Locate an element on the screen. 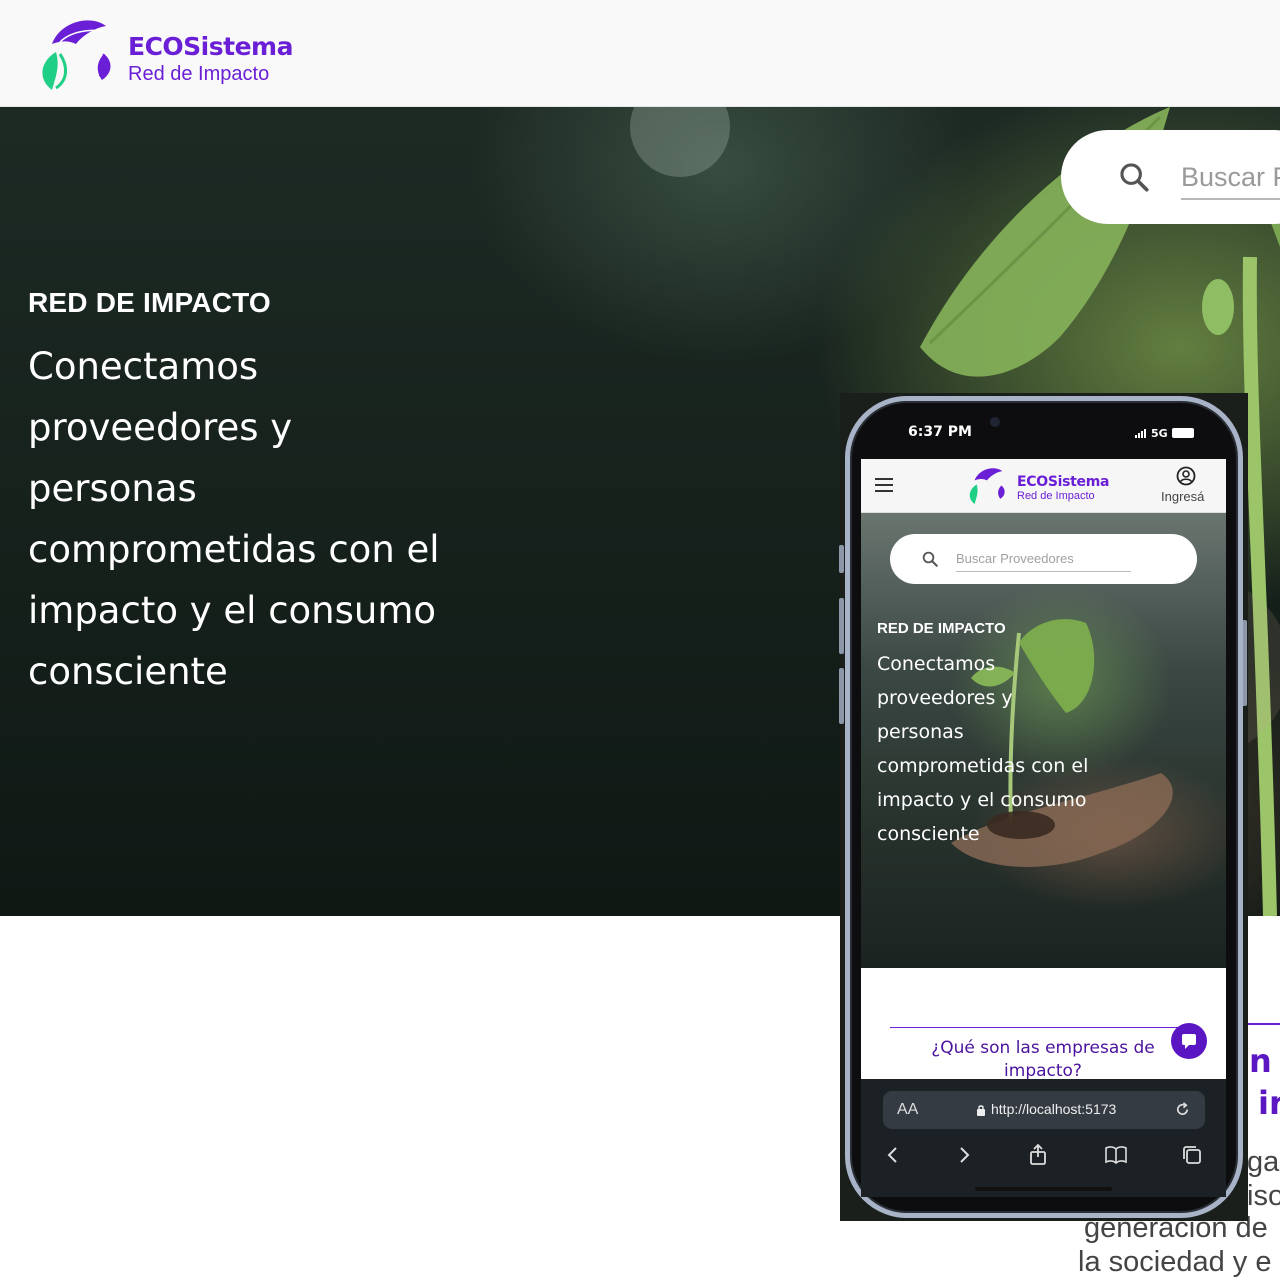  login-link: Ingresá is located at coordinates (1182, 496).